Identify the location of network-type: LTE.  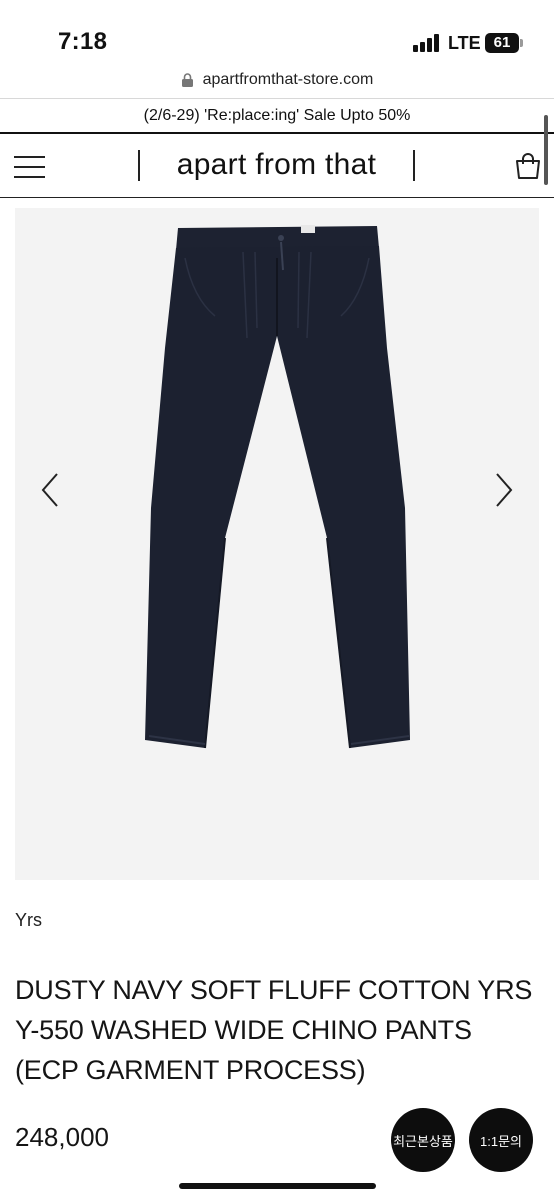
(464, 43).